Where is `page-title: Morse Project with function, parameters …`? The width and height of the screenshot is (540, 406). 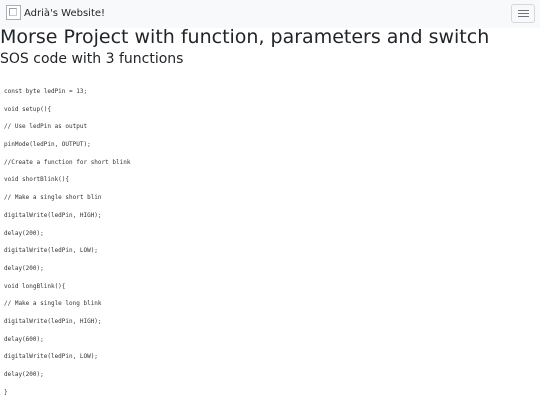
page-title: Morse Project with function, parameters … is located at coordinates (245, 37).